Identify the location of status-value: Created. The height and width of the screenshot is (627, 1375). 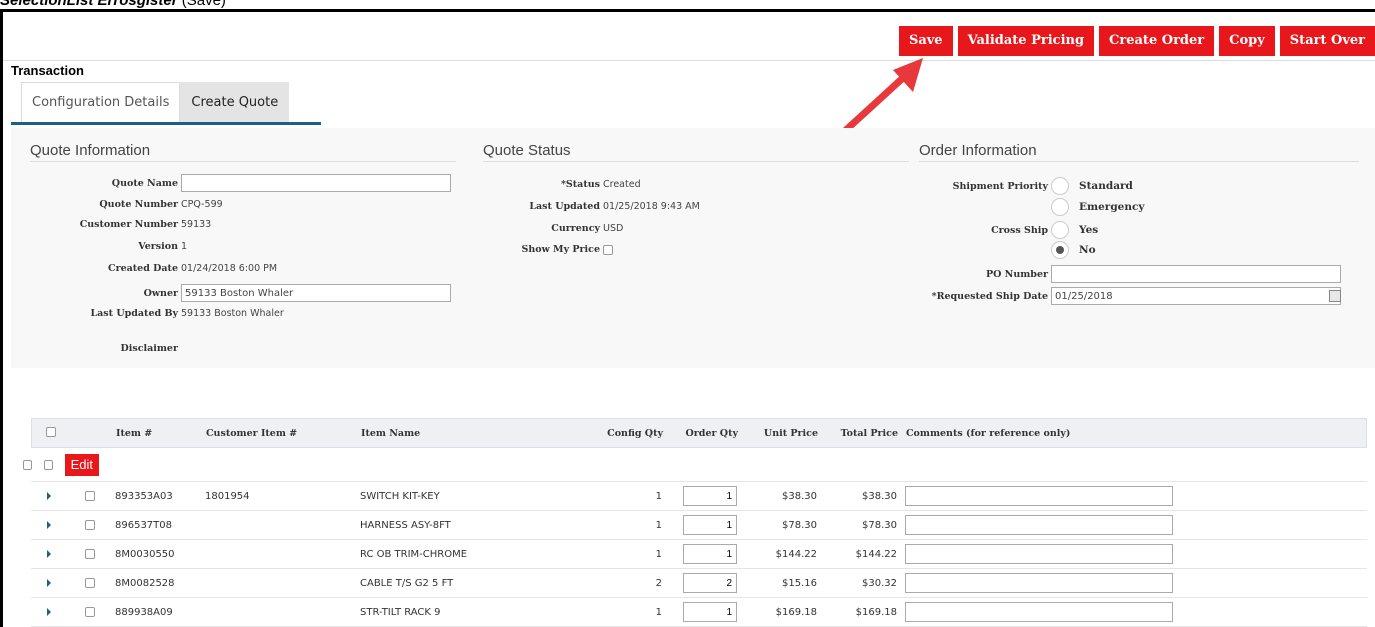
(622, 184).